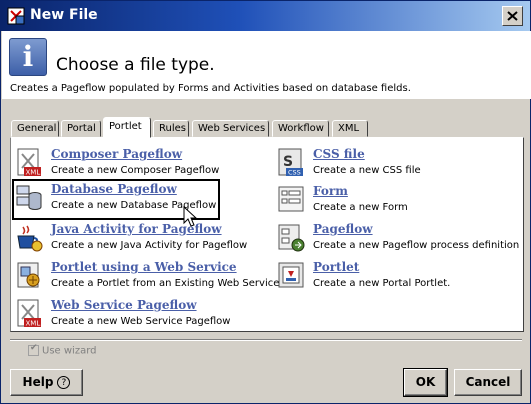 The height and width of the screenshot is (404, 531). I want to click on item-name: Form, so click(330, 191).